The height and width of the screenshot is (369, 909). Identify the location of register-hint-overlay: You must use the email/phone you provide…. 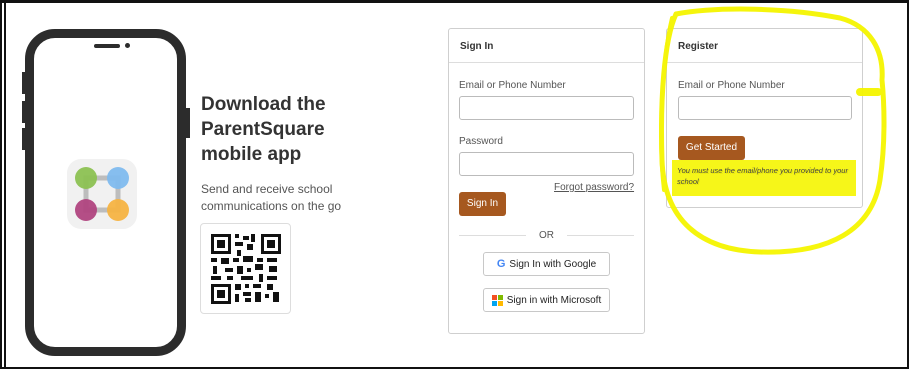
(762, 176).